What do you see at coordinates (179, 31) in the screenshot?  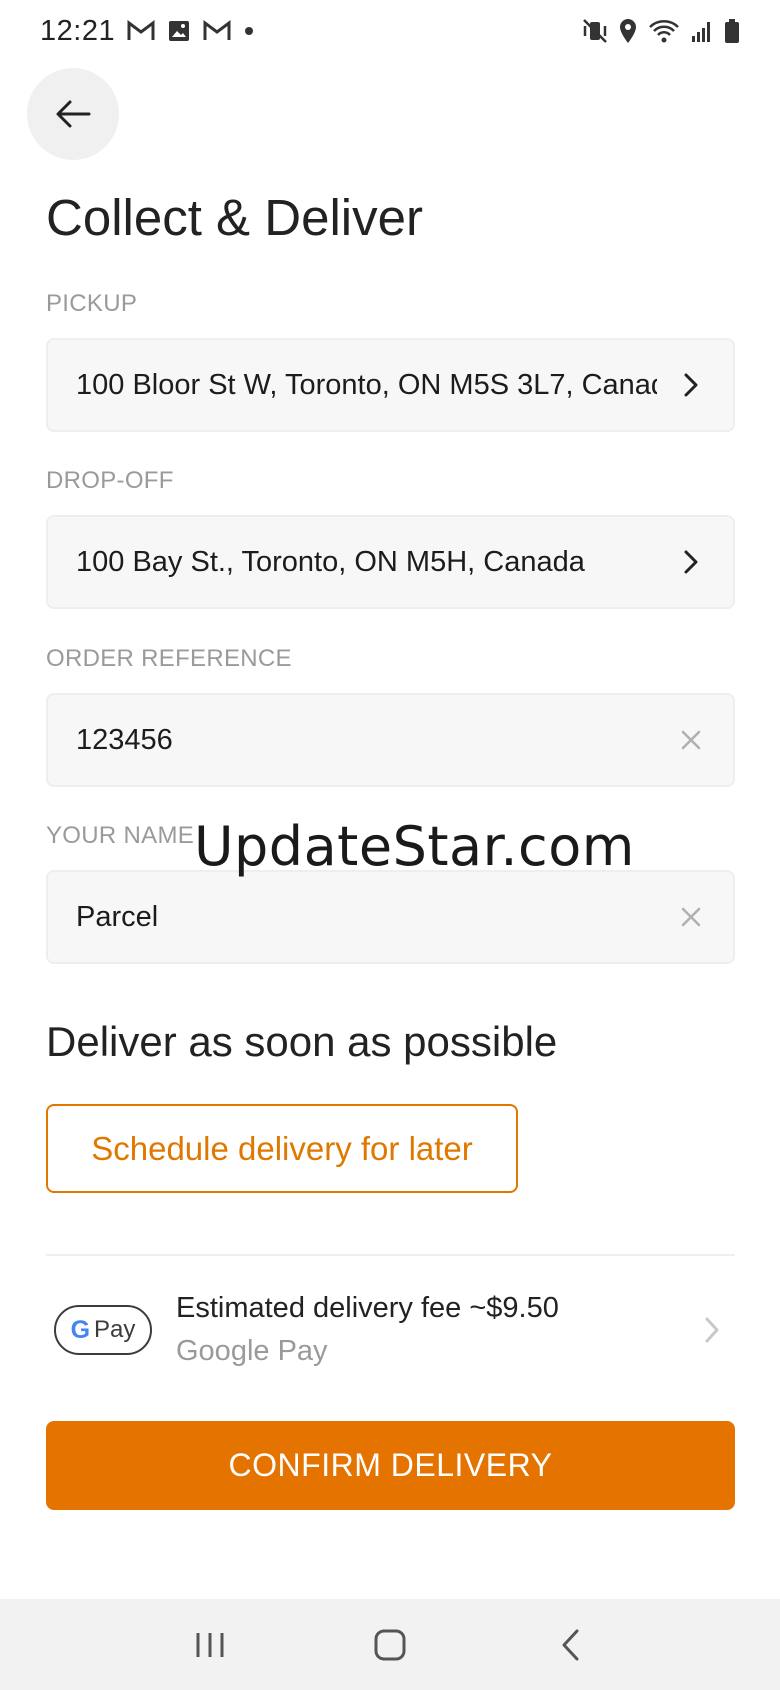 I see `image-icon` at bounding box center [179, 31].